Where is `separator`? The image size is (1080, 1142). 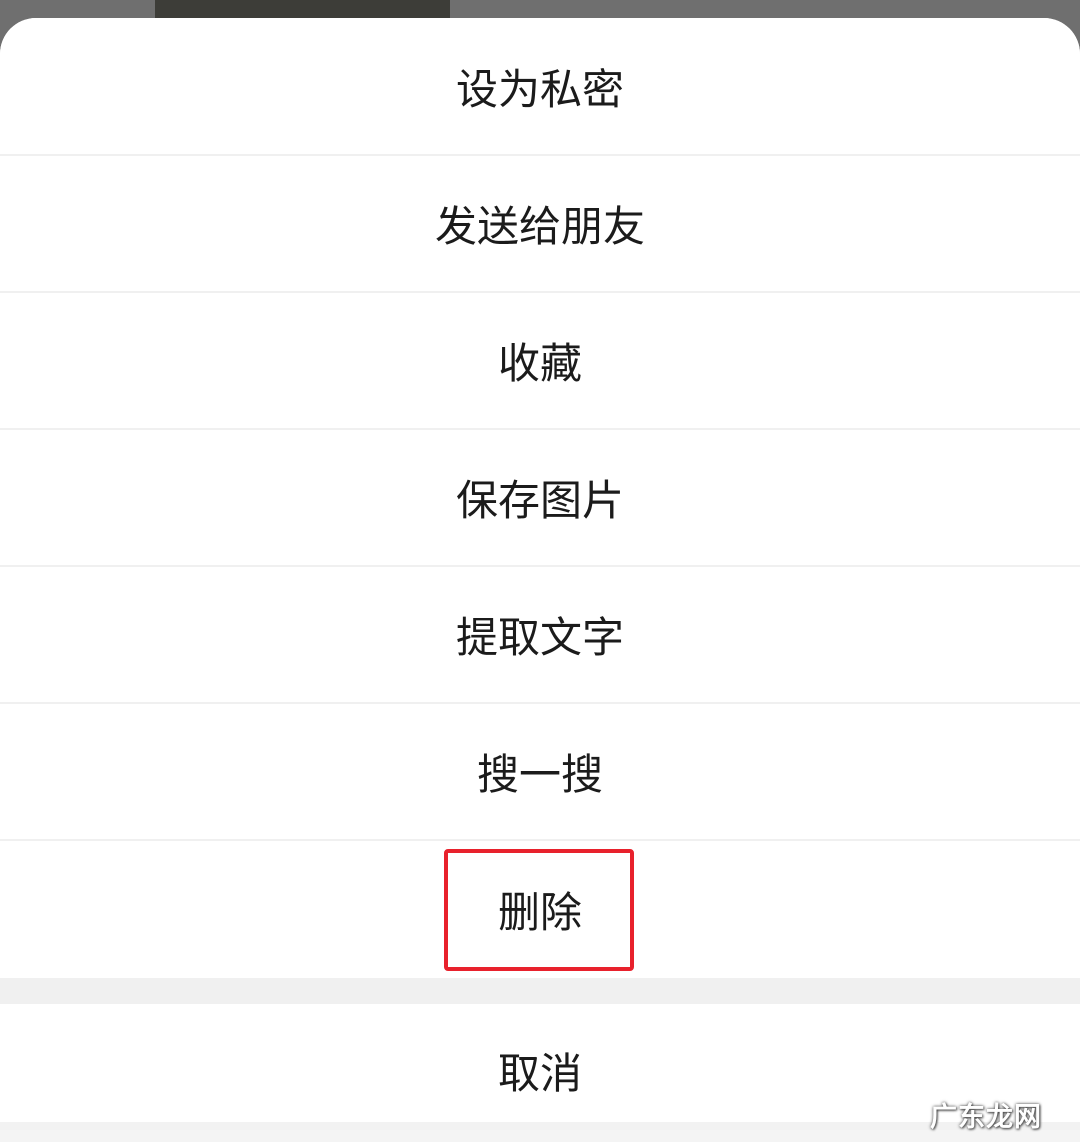 separator is located at coordinates (540, 991).